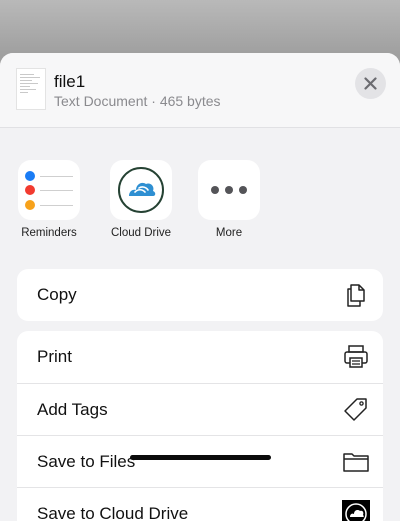  What do you see at coordinates (200, 409) in the screenshot?
I see `action-add-tags: Add Tags` at bounding box center [200, 409].